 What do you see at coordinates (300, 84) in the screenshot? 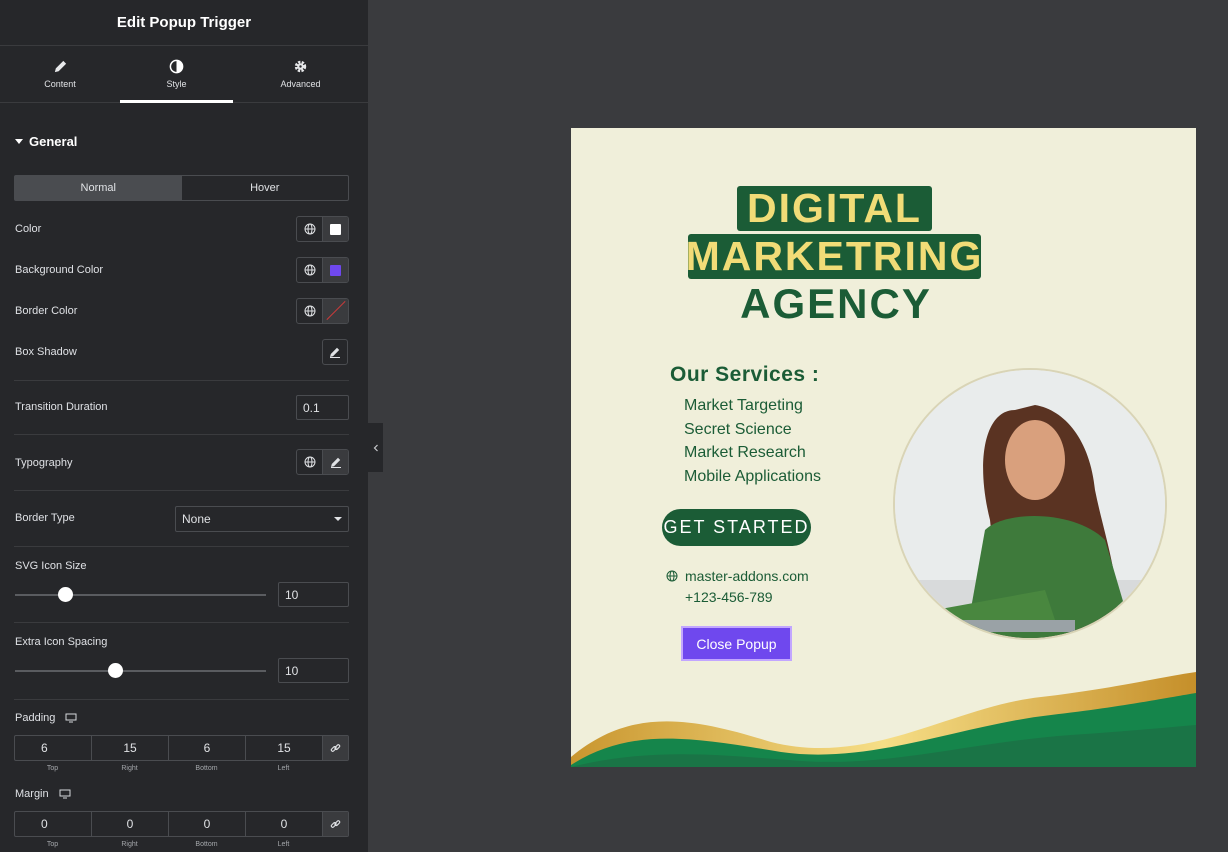
I see `tab-advanced-label: Advanced` at bounding box center [300, 84].